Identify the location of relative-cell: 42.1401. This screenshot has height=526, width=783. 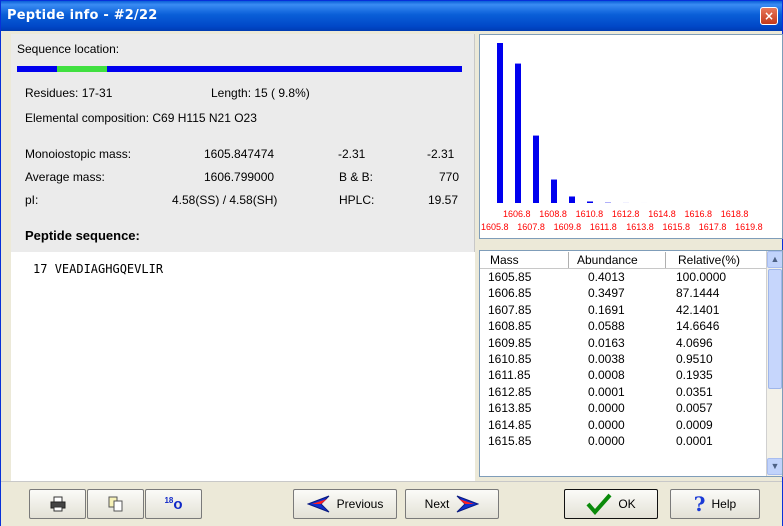
(698, 309).